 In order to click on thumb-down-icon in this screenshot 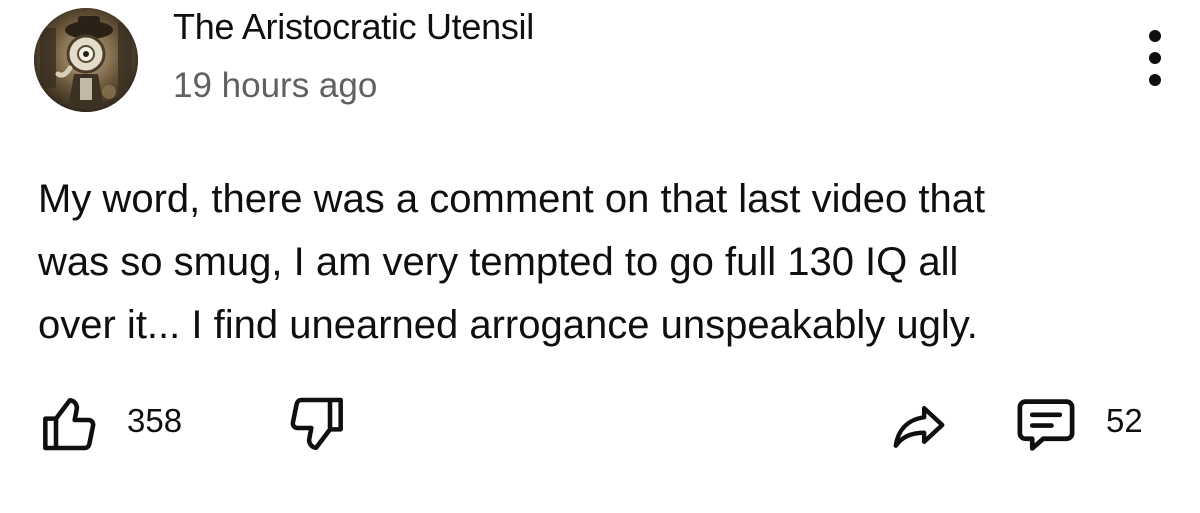, I will do `click(316, 423)`.